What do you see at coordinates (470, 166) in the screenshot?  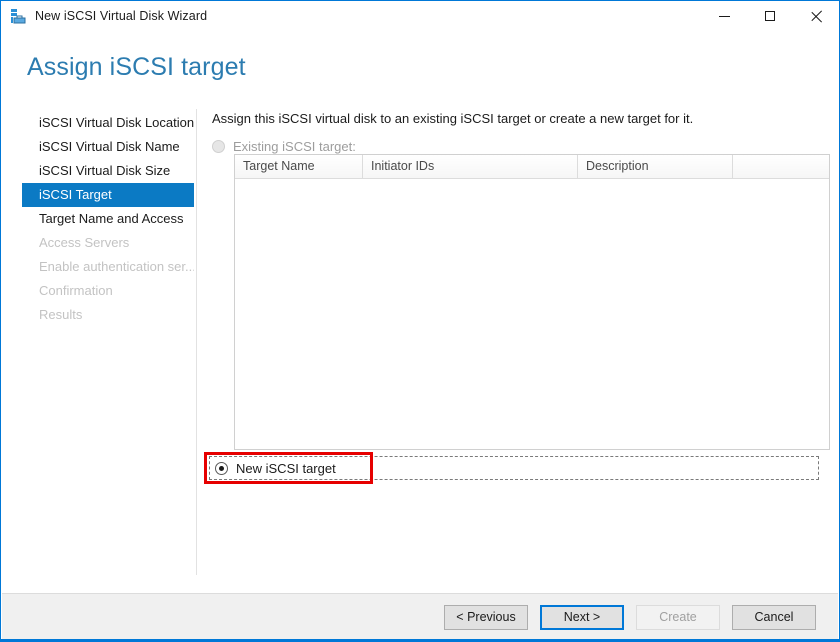 I see `column-header-initiator-ids: Initiator IDs` at bounding box center [470, 166].